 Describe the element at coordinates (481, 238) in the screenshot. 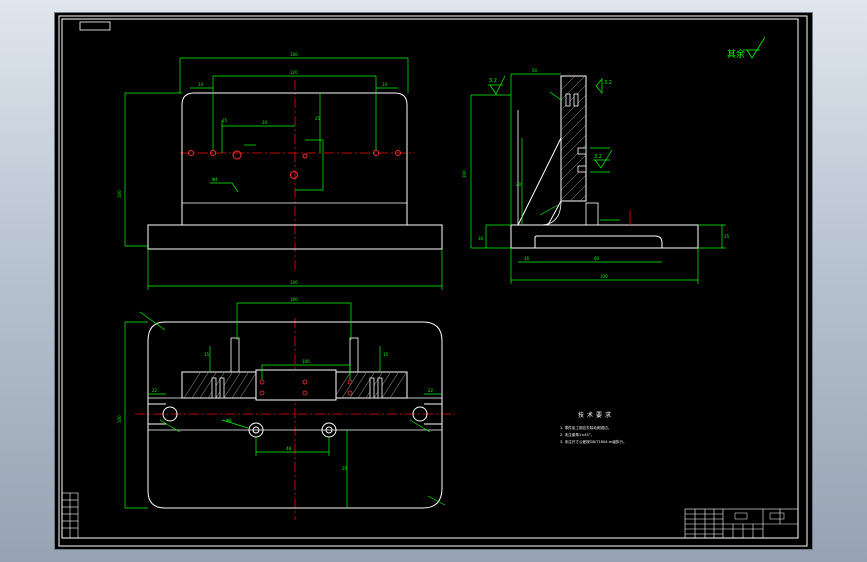

I see `svg-text: 30` at that location.